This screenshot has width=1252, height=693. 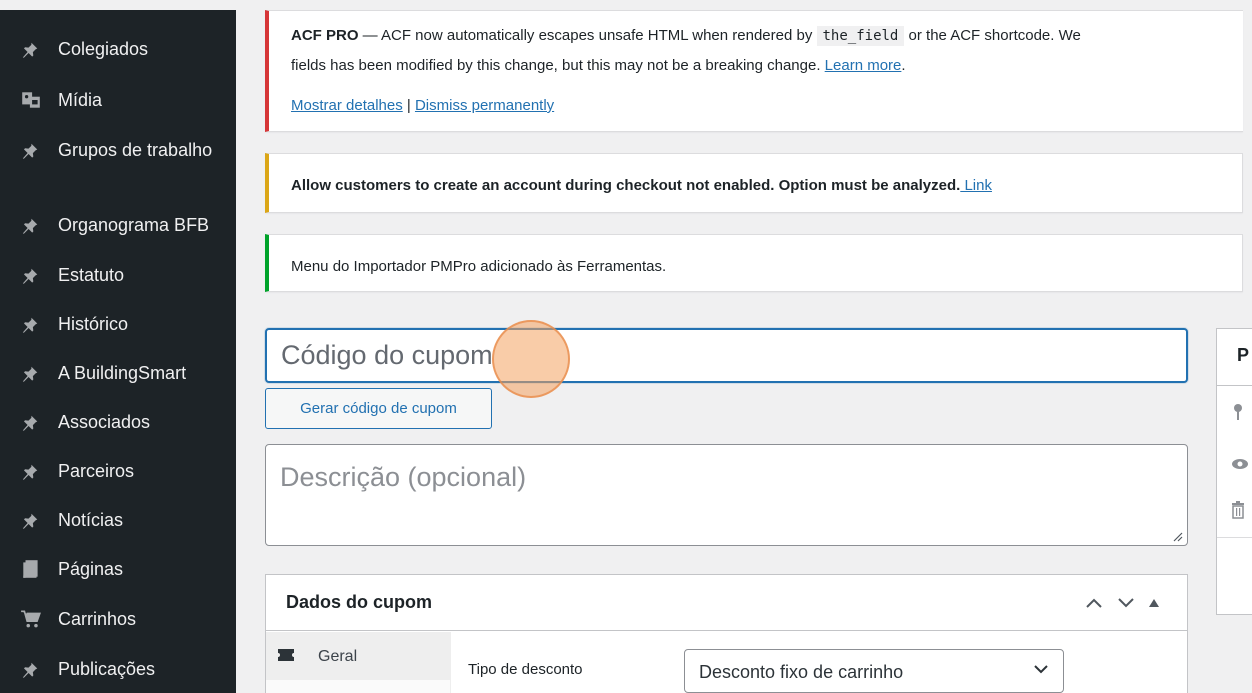 I want to click on dismiss-permanently-link: Dismiss permanently, so click(x=484, y=105).